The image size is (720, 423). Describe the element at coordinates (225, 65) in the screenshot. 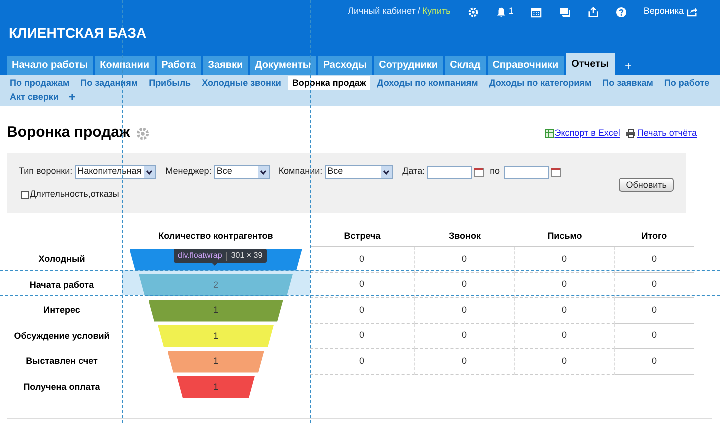

I see `nav-tab: Заявки` at that location.